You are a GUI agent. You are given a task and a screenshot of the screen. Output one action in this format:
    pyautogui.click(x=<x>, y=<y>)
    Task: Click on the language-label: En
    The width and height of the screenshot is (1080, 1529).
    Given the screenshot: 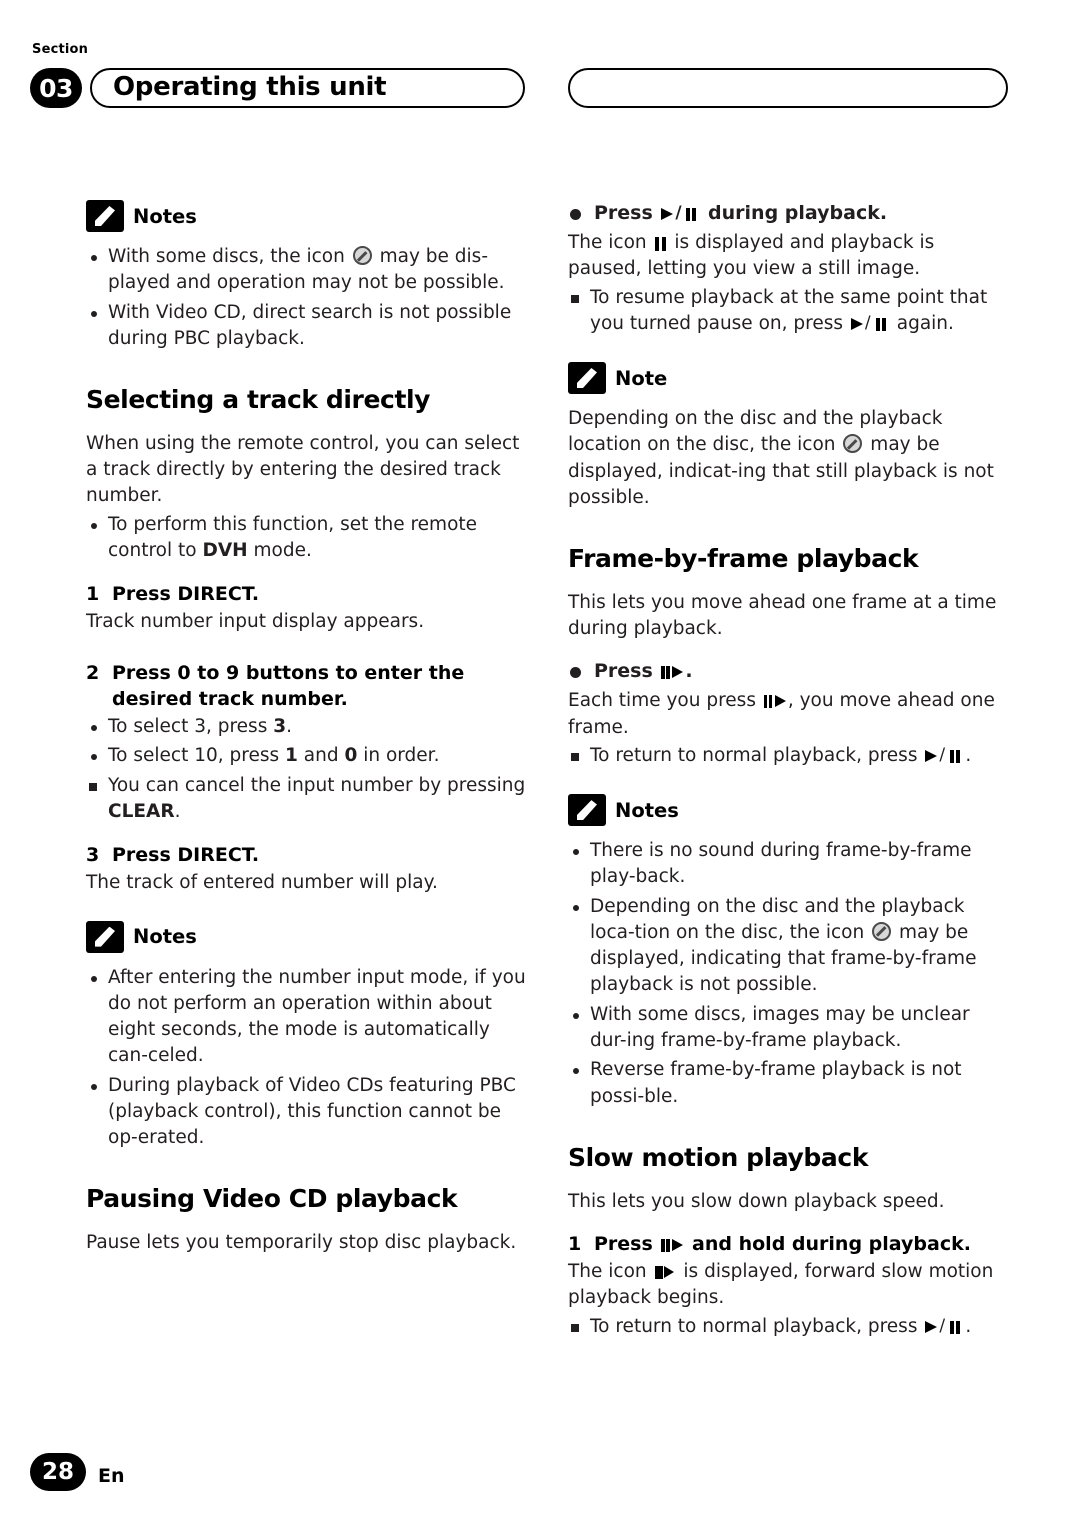 What is the action you would take?
    pyautogui.click(x=111, y=1476)
    